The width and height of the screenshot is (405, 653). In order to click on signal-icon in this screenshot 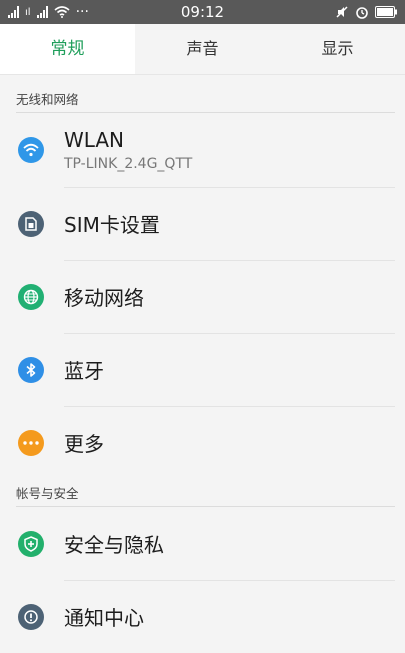, I will do `click(13, 12)`.